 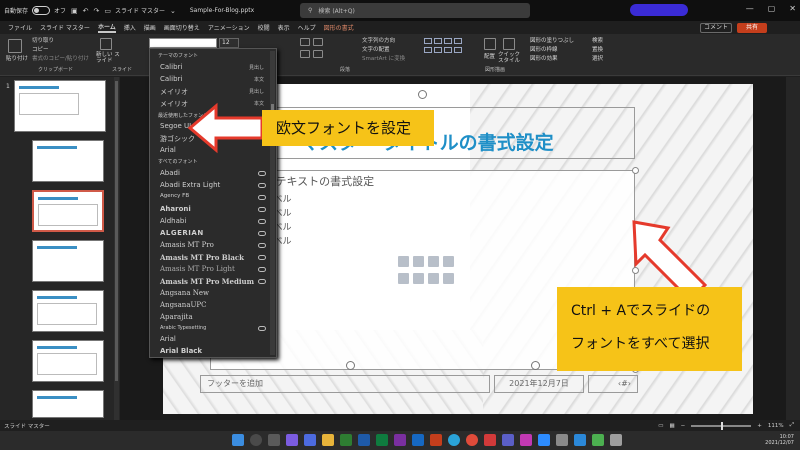 What do you see at coordinates (640, 344) in the screenshot?
I see `callout-line-2: フォントをすべて選択` at bounding box center [640, 344].